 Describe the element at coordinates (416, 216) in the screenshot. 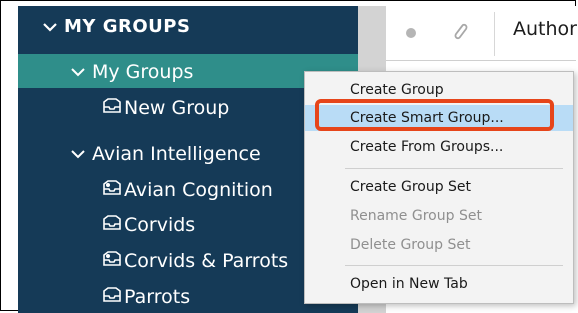

I see `menu-item-rename-group-set: Rename Group Set` at that location.